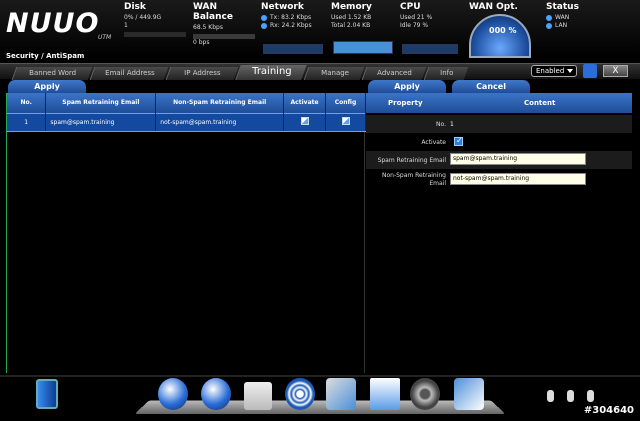 This screenshot has width=640, height=421. Describe the element at coordinates (291, 25) in the screenshot. I see `network-rx: Rx: 24.2 Kbps` at that location.